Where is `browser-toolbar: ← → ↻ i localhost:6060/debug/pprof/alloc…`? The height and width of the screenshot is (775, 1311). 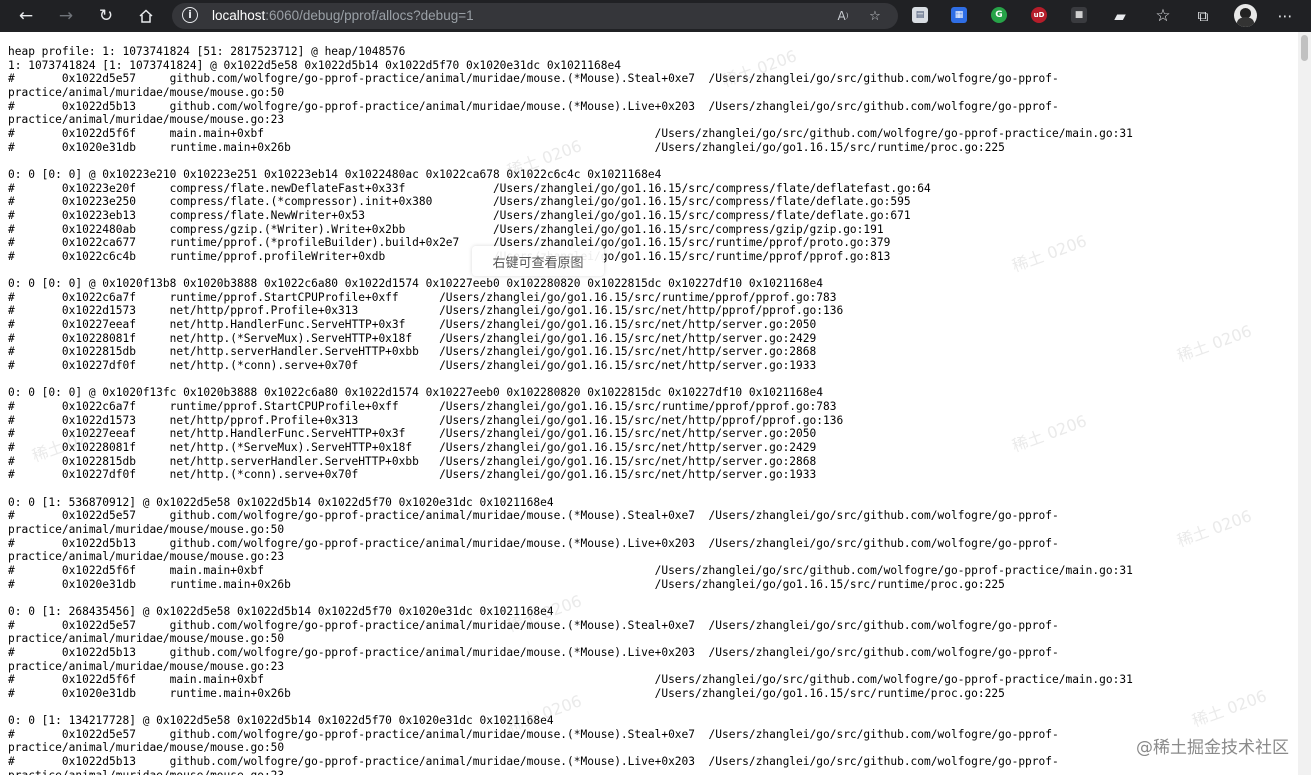
browser-toolbar: ← → ↻ i localhost:6060/debug/pprof/alloc… is located at coordinates (655, 16).